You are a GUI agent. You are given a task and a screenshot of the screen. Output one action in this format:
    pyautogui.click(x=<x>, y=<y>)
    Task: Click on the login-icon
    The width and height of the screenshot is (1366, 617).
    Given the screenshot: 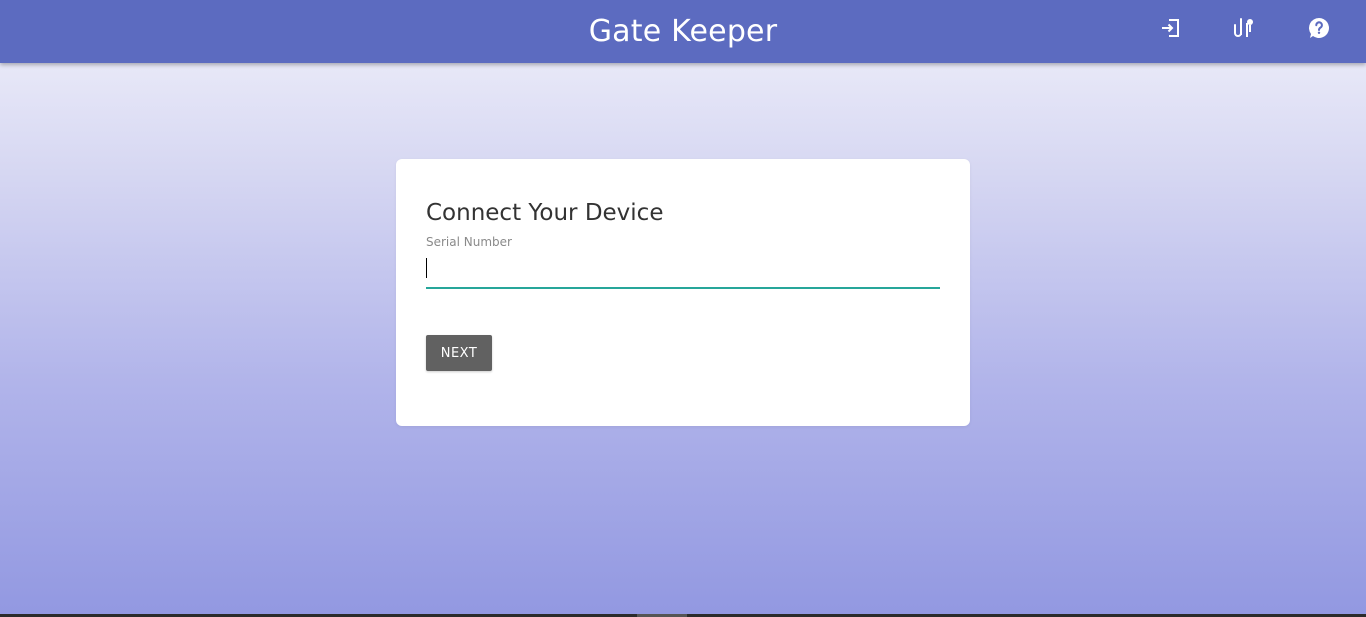 What is the action you would take?
    pyautogui.click(x=1171, y=28)
    